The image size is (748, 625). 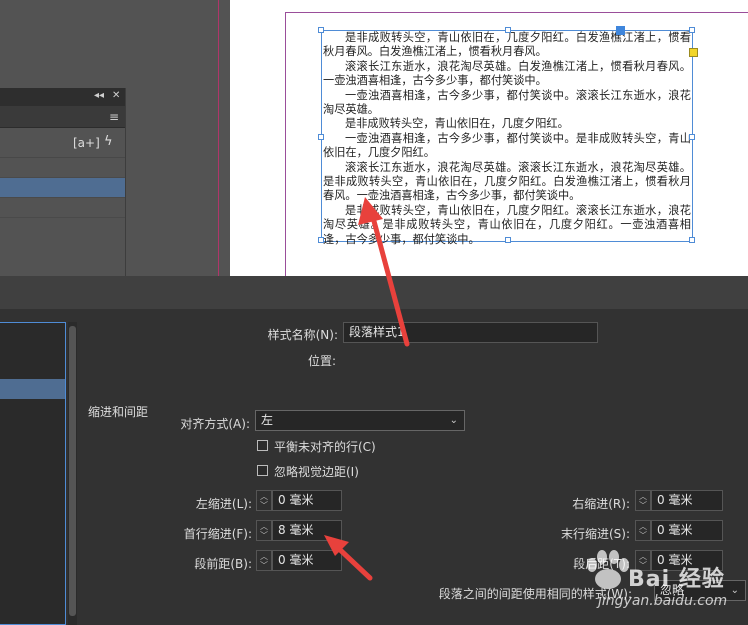 I want to click on panel-toolbar: [a+] ϟ, so click(x=62, y=143).